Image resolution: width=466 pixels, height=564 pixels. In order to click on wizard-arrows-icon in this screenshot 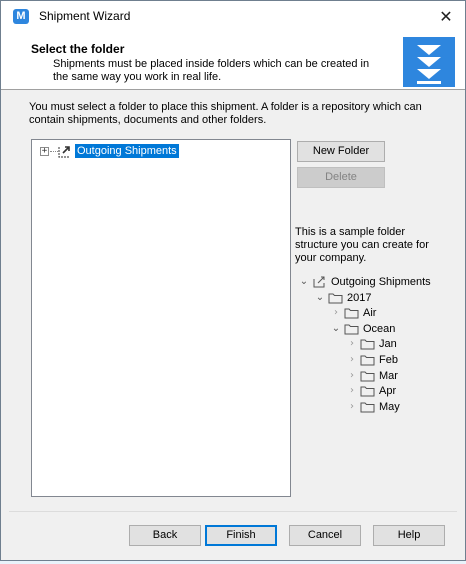, I will do `click(429, 62)`.